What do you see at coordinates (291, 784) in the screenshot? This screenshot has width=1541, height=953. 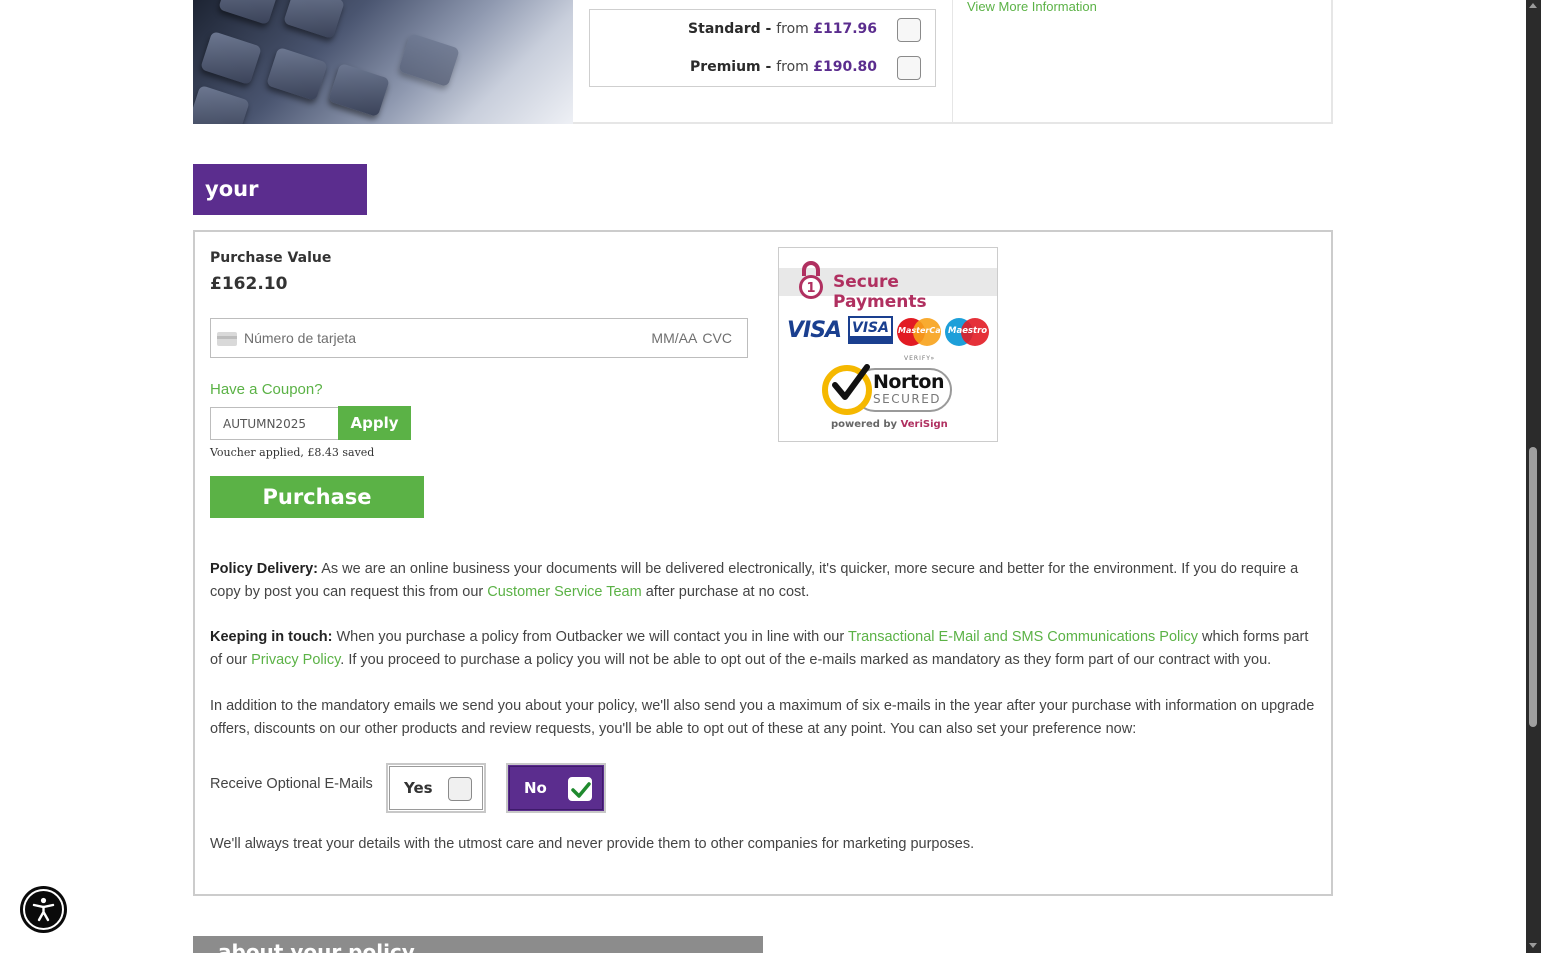 I see `receive-optional-emails-label: Receive Optional E-Mails` at bounding box center [291, 784].